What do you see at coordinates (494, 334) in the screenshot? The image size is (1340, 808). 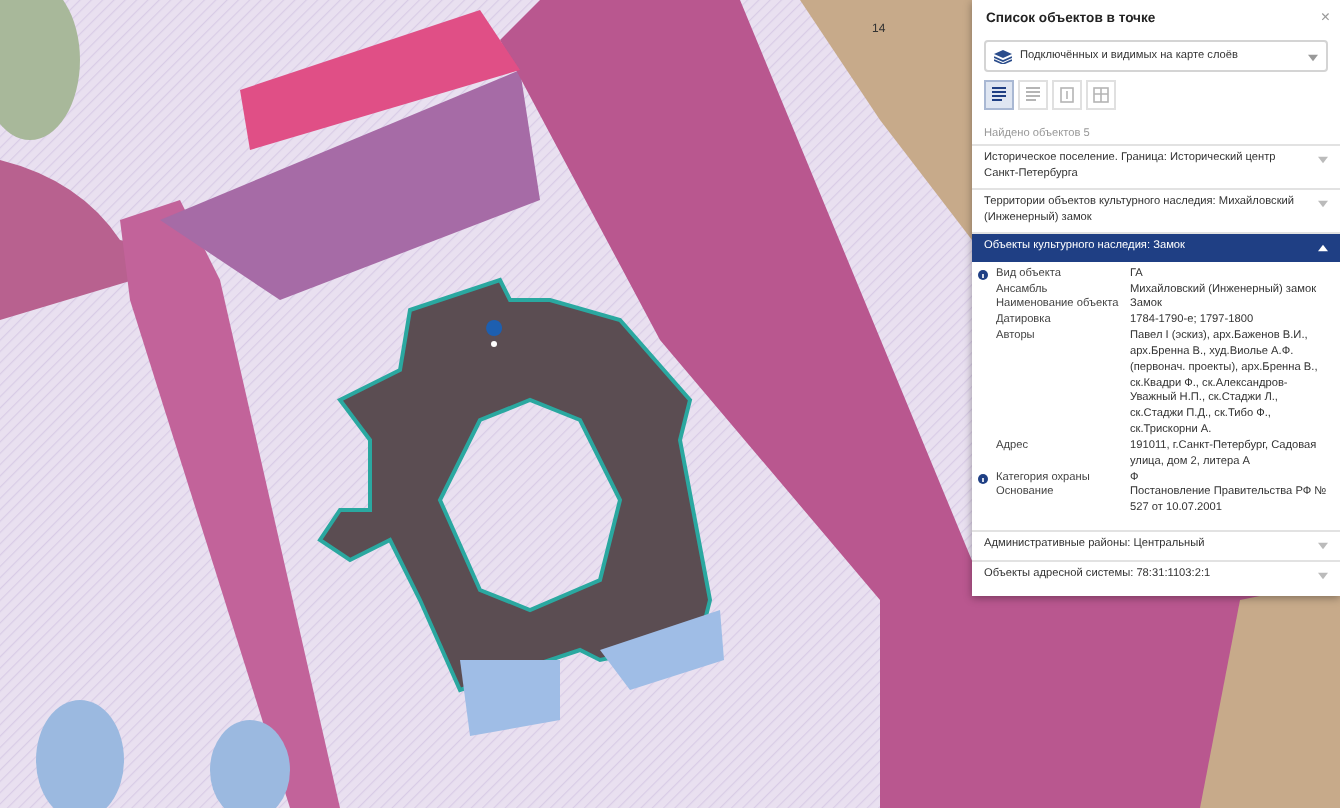 I see `map-pin-icon` at bounding box center [494, 334].